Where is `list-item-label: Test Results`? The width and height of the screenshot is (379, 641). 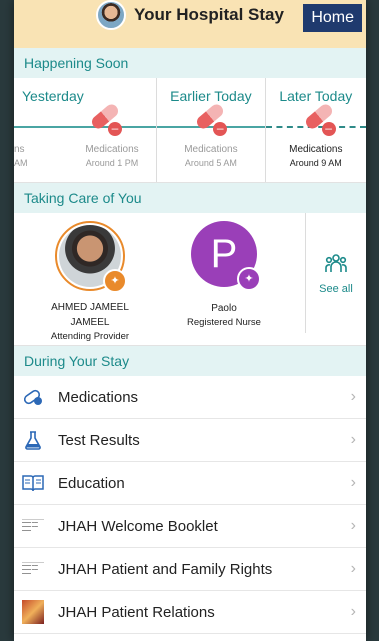
list-item-label: Test Results is located at coordinates (99, 440).